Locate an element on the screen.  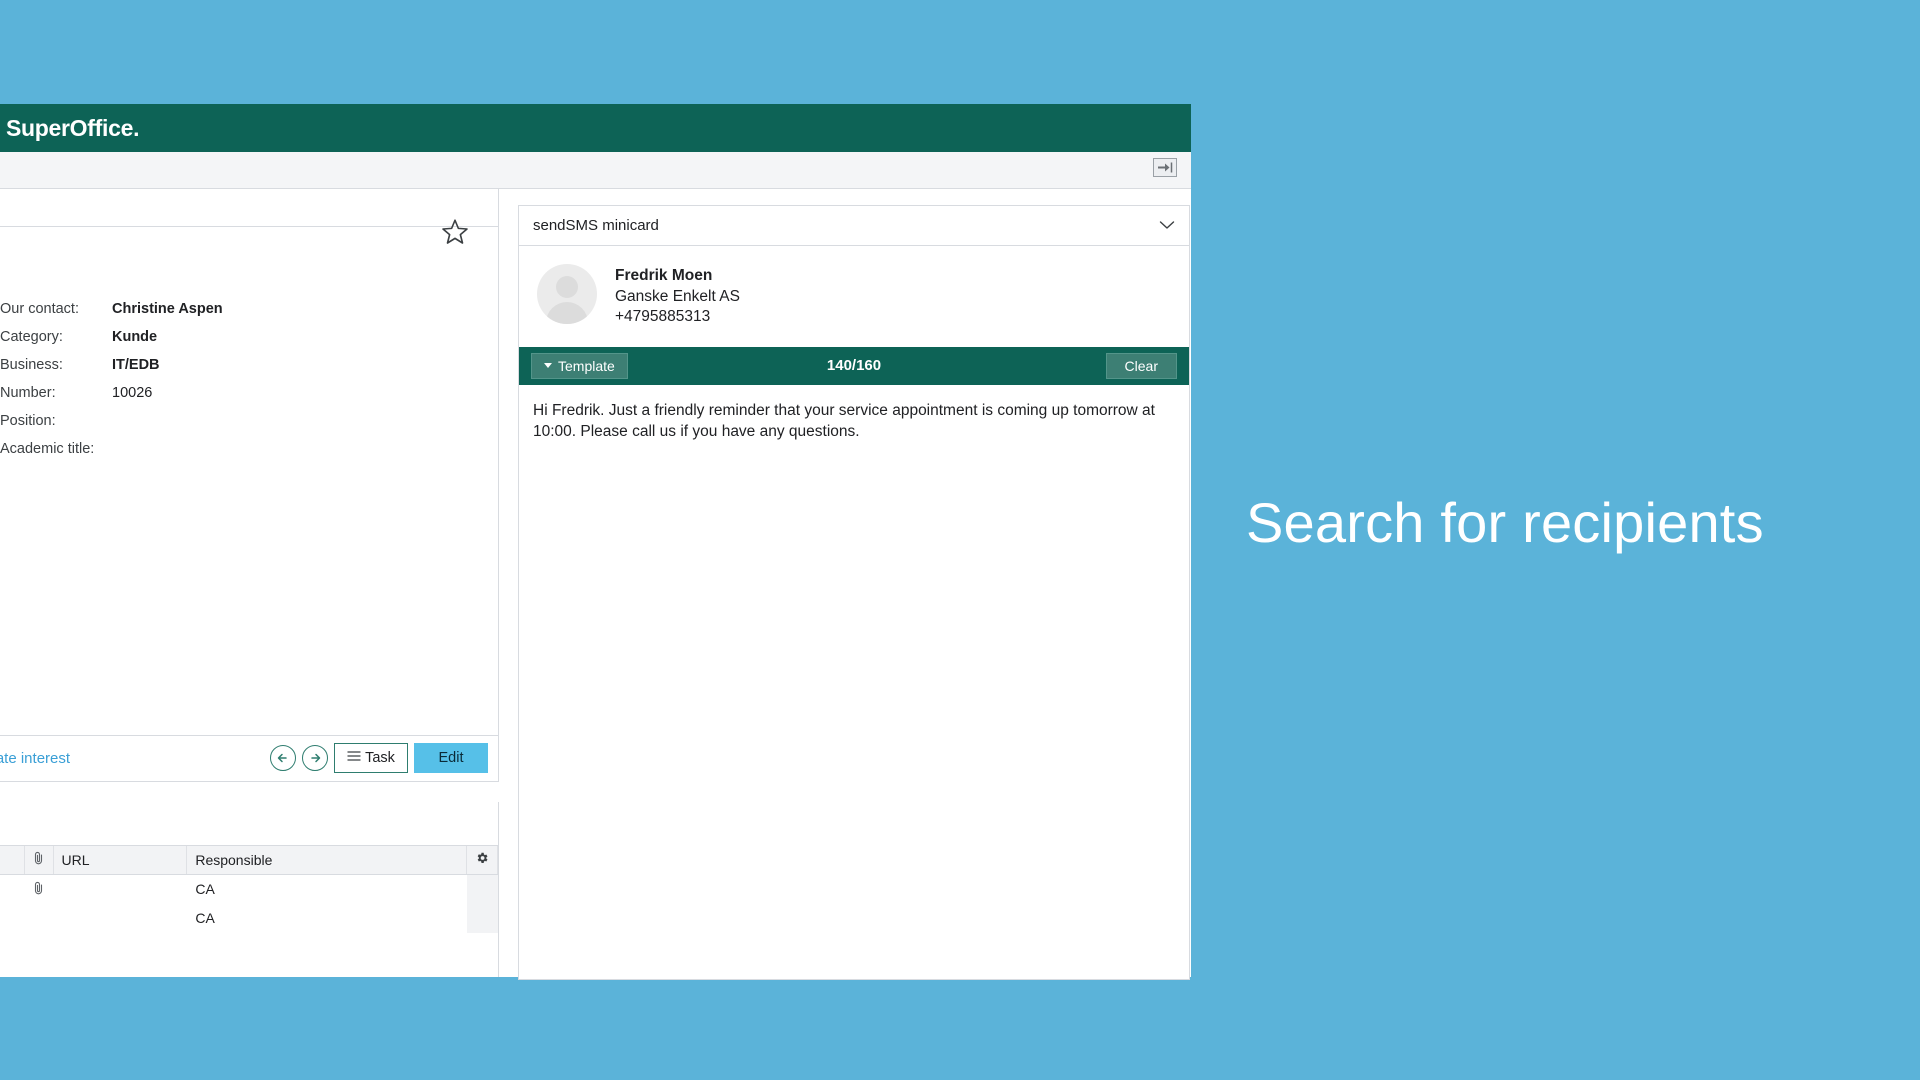
favorite-star-icon is located at coordinates (455, 232).